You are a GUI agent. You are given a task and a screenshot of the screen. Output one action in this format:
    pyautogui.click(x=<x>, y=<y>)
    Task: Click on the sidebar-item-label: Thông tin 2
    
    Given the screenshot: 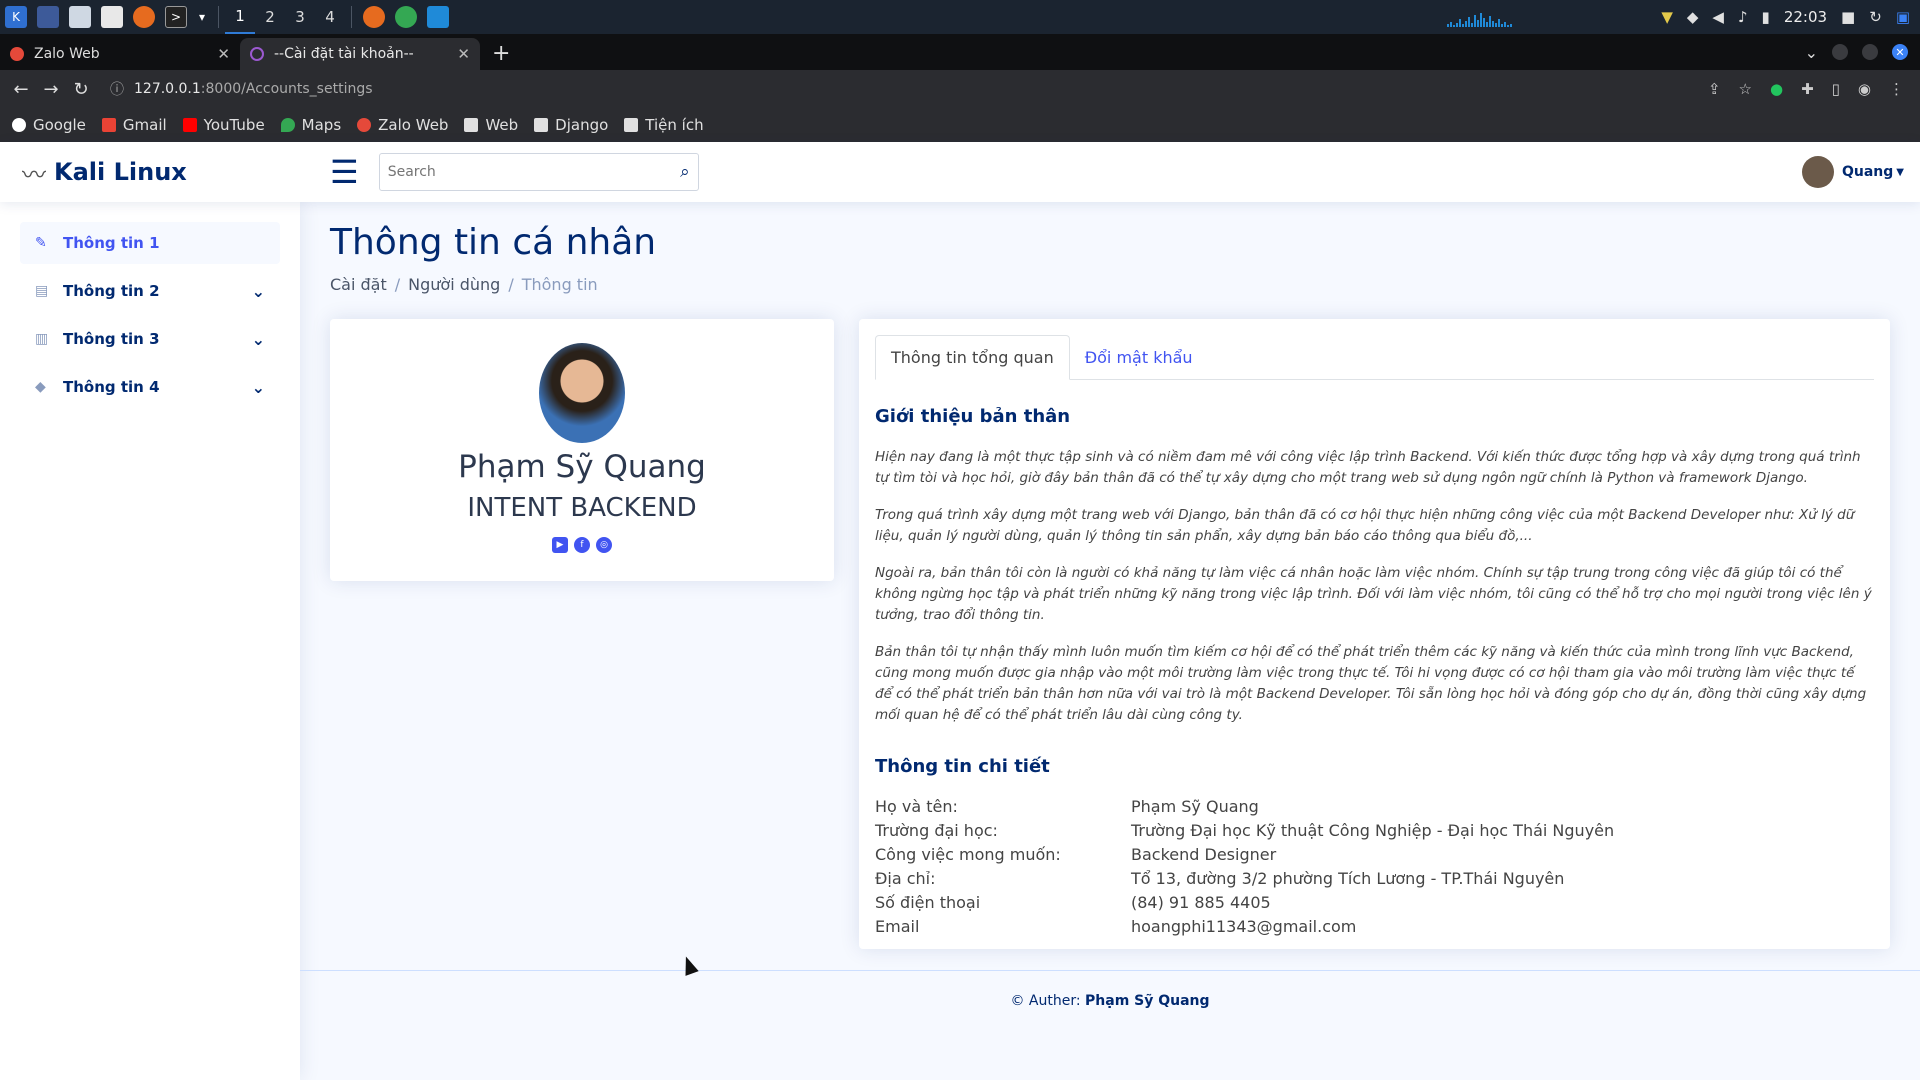 What is the action you would take?
    pyautogui.click(x=111, y=291)
    